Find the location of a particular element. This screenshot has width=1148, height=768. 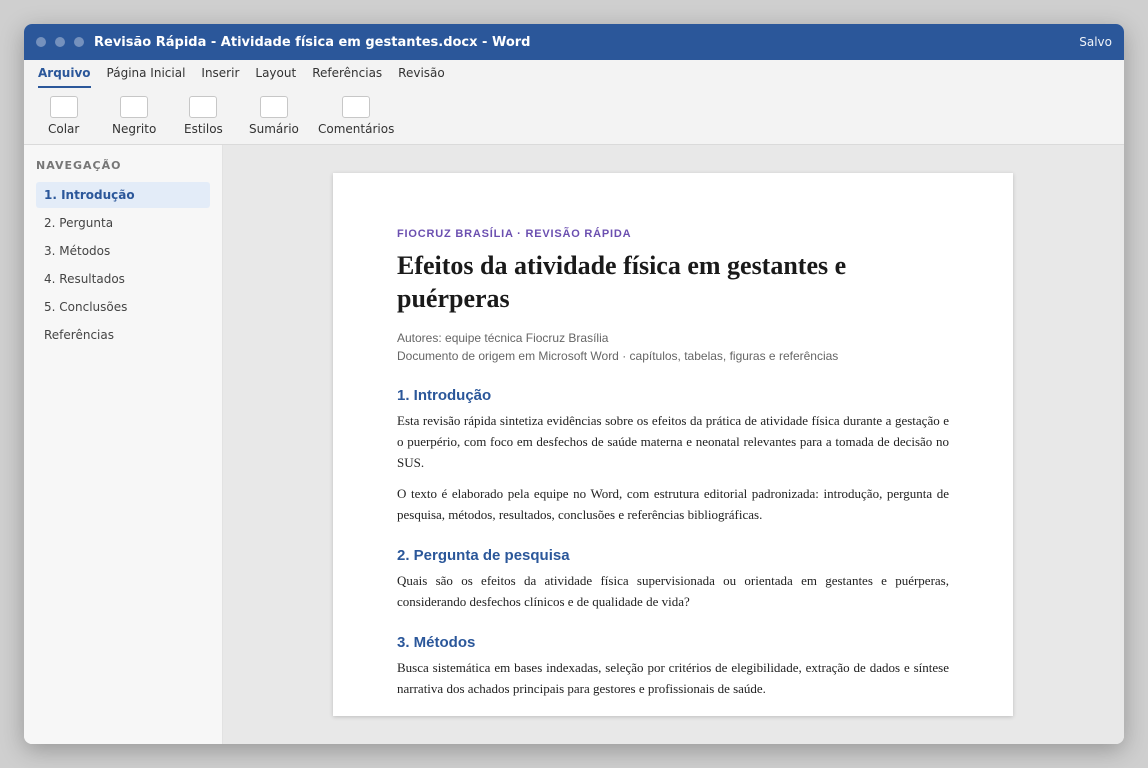

section-heading-introducao: 1. Introdução is located at coordinates (444, 395).